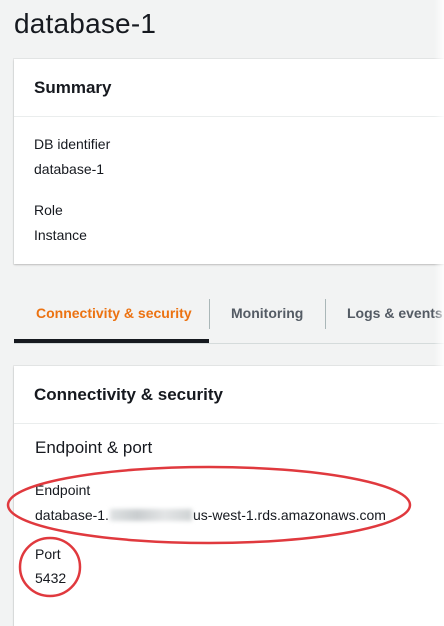  What do you see at coordinates (60, 235) in the screenshot?
I see `role-value: Instance` at bounding box center [60, 235].